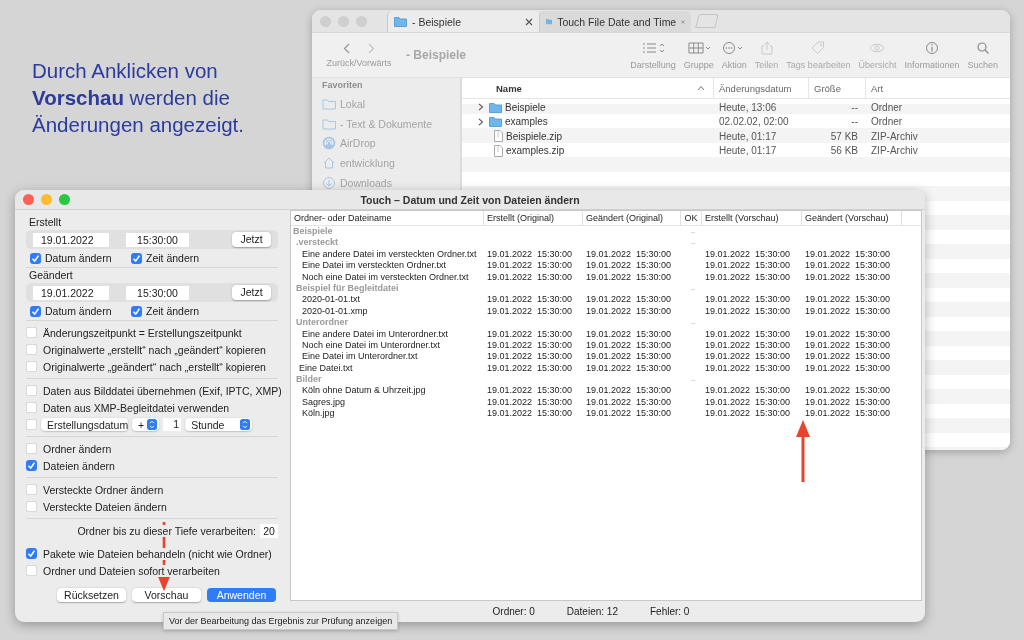 This screenshot has width=1024, height=640. Describe the element at coordinates (615, 21) in the screenshot. I see `tab: Touch File Date and Time` at that location.